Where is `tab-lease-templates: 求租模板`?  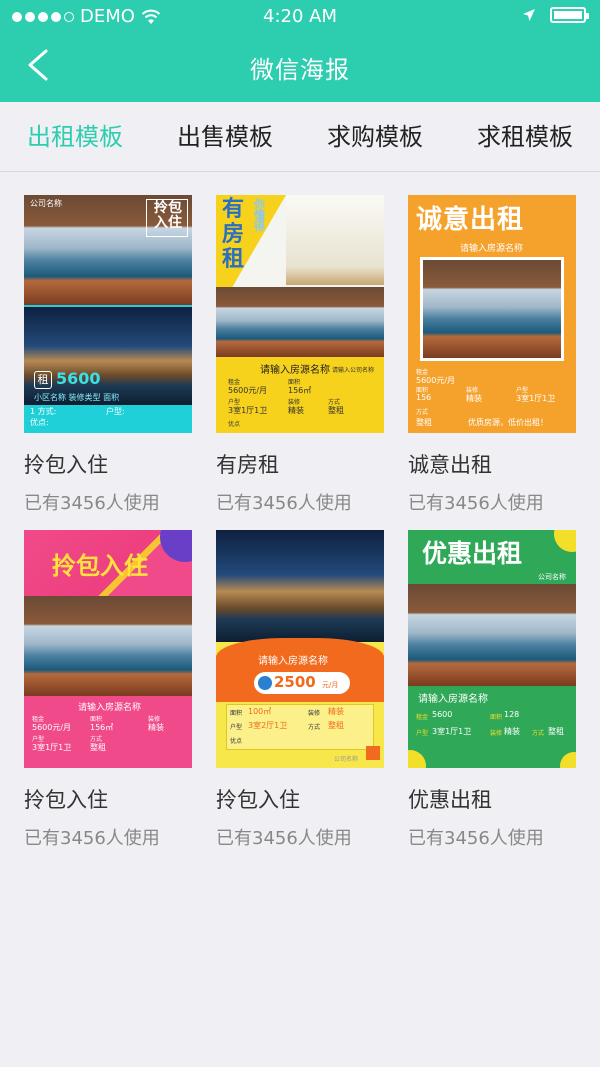 tab-lease-templates: 求租模板 is located at coordinates (525, 136).